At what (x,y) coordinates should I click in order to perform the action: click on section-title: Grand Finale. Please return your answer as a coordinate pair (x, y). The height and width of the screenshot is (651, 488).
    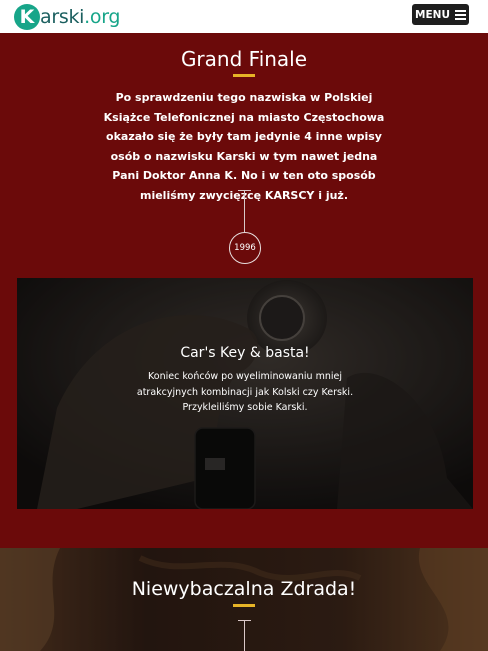
    Looking at the image, I should click on (244, 59).